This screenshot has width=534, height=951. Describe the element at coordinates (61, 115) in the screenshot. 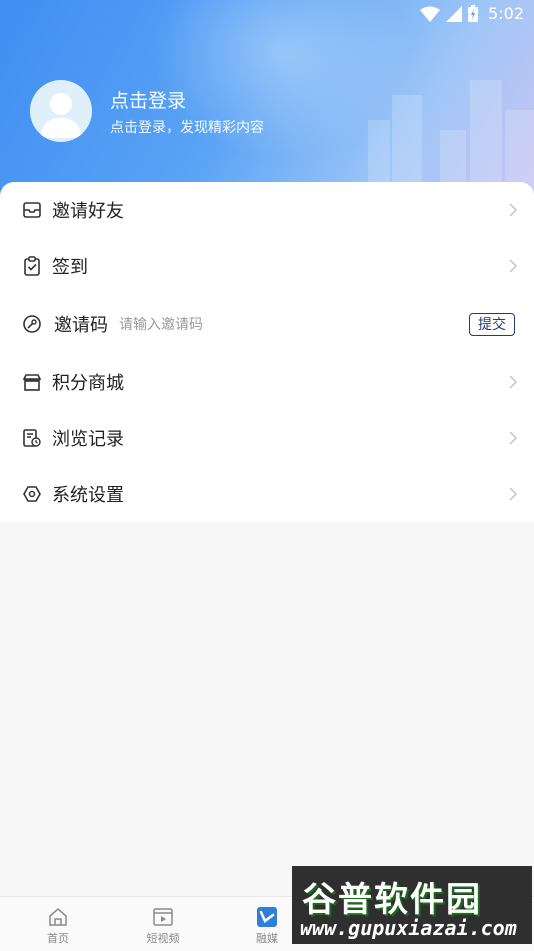

I see `user-icon` at that location.